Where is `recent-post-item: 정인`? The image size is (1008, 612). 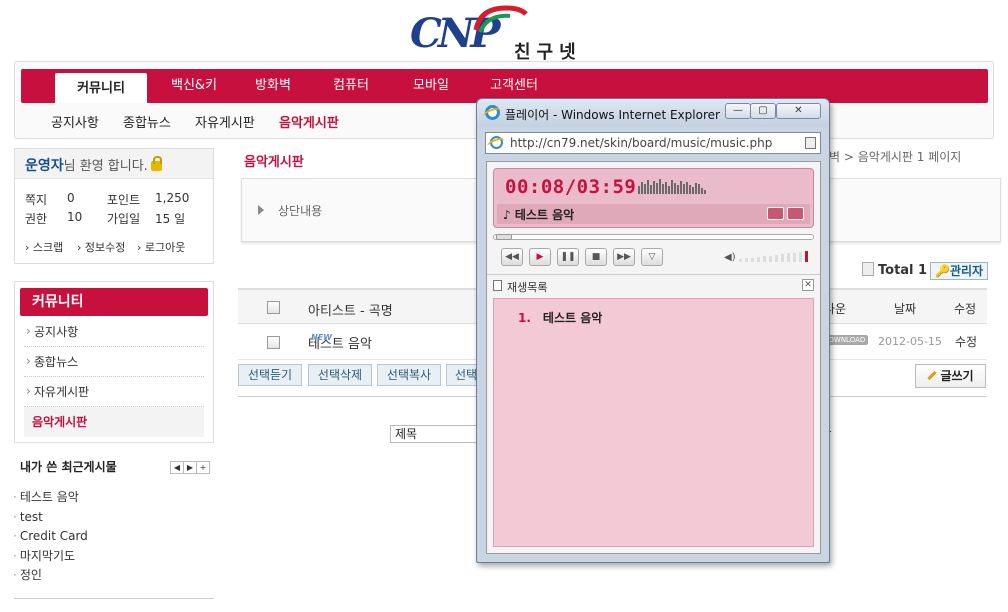 recent-post-item: 정인 is located at coordinates (50, 576).